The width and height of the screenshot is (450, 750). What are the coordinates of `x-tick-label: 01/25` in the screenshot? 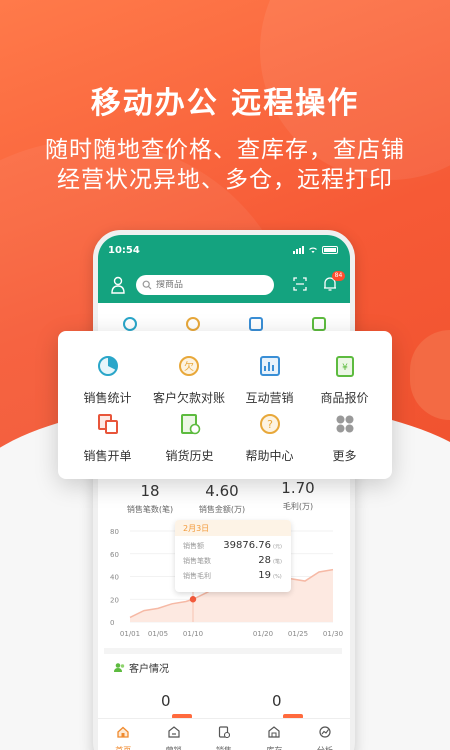 It's located at (298, 634).